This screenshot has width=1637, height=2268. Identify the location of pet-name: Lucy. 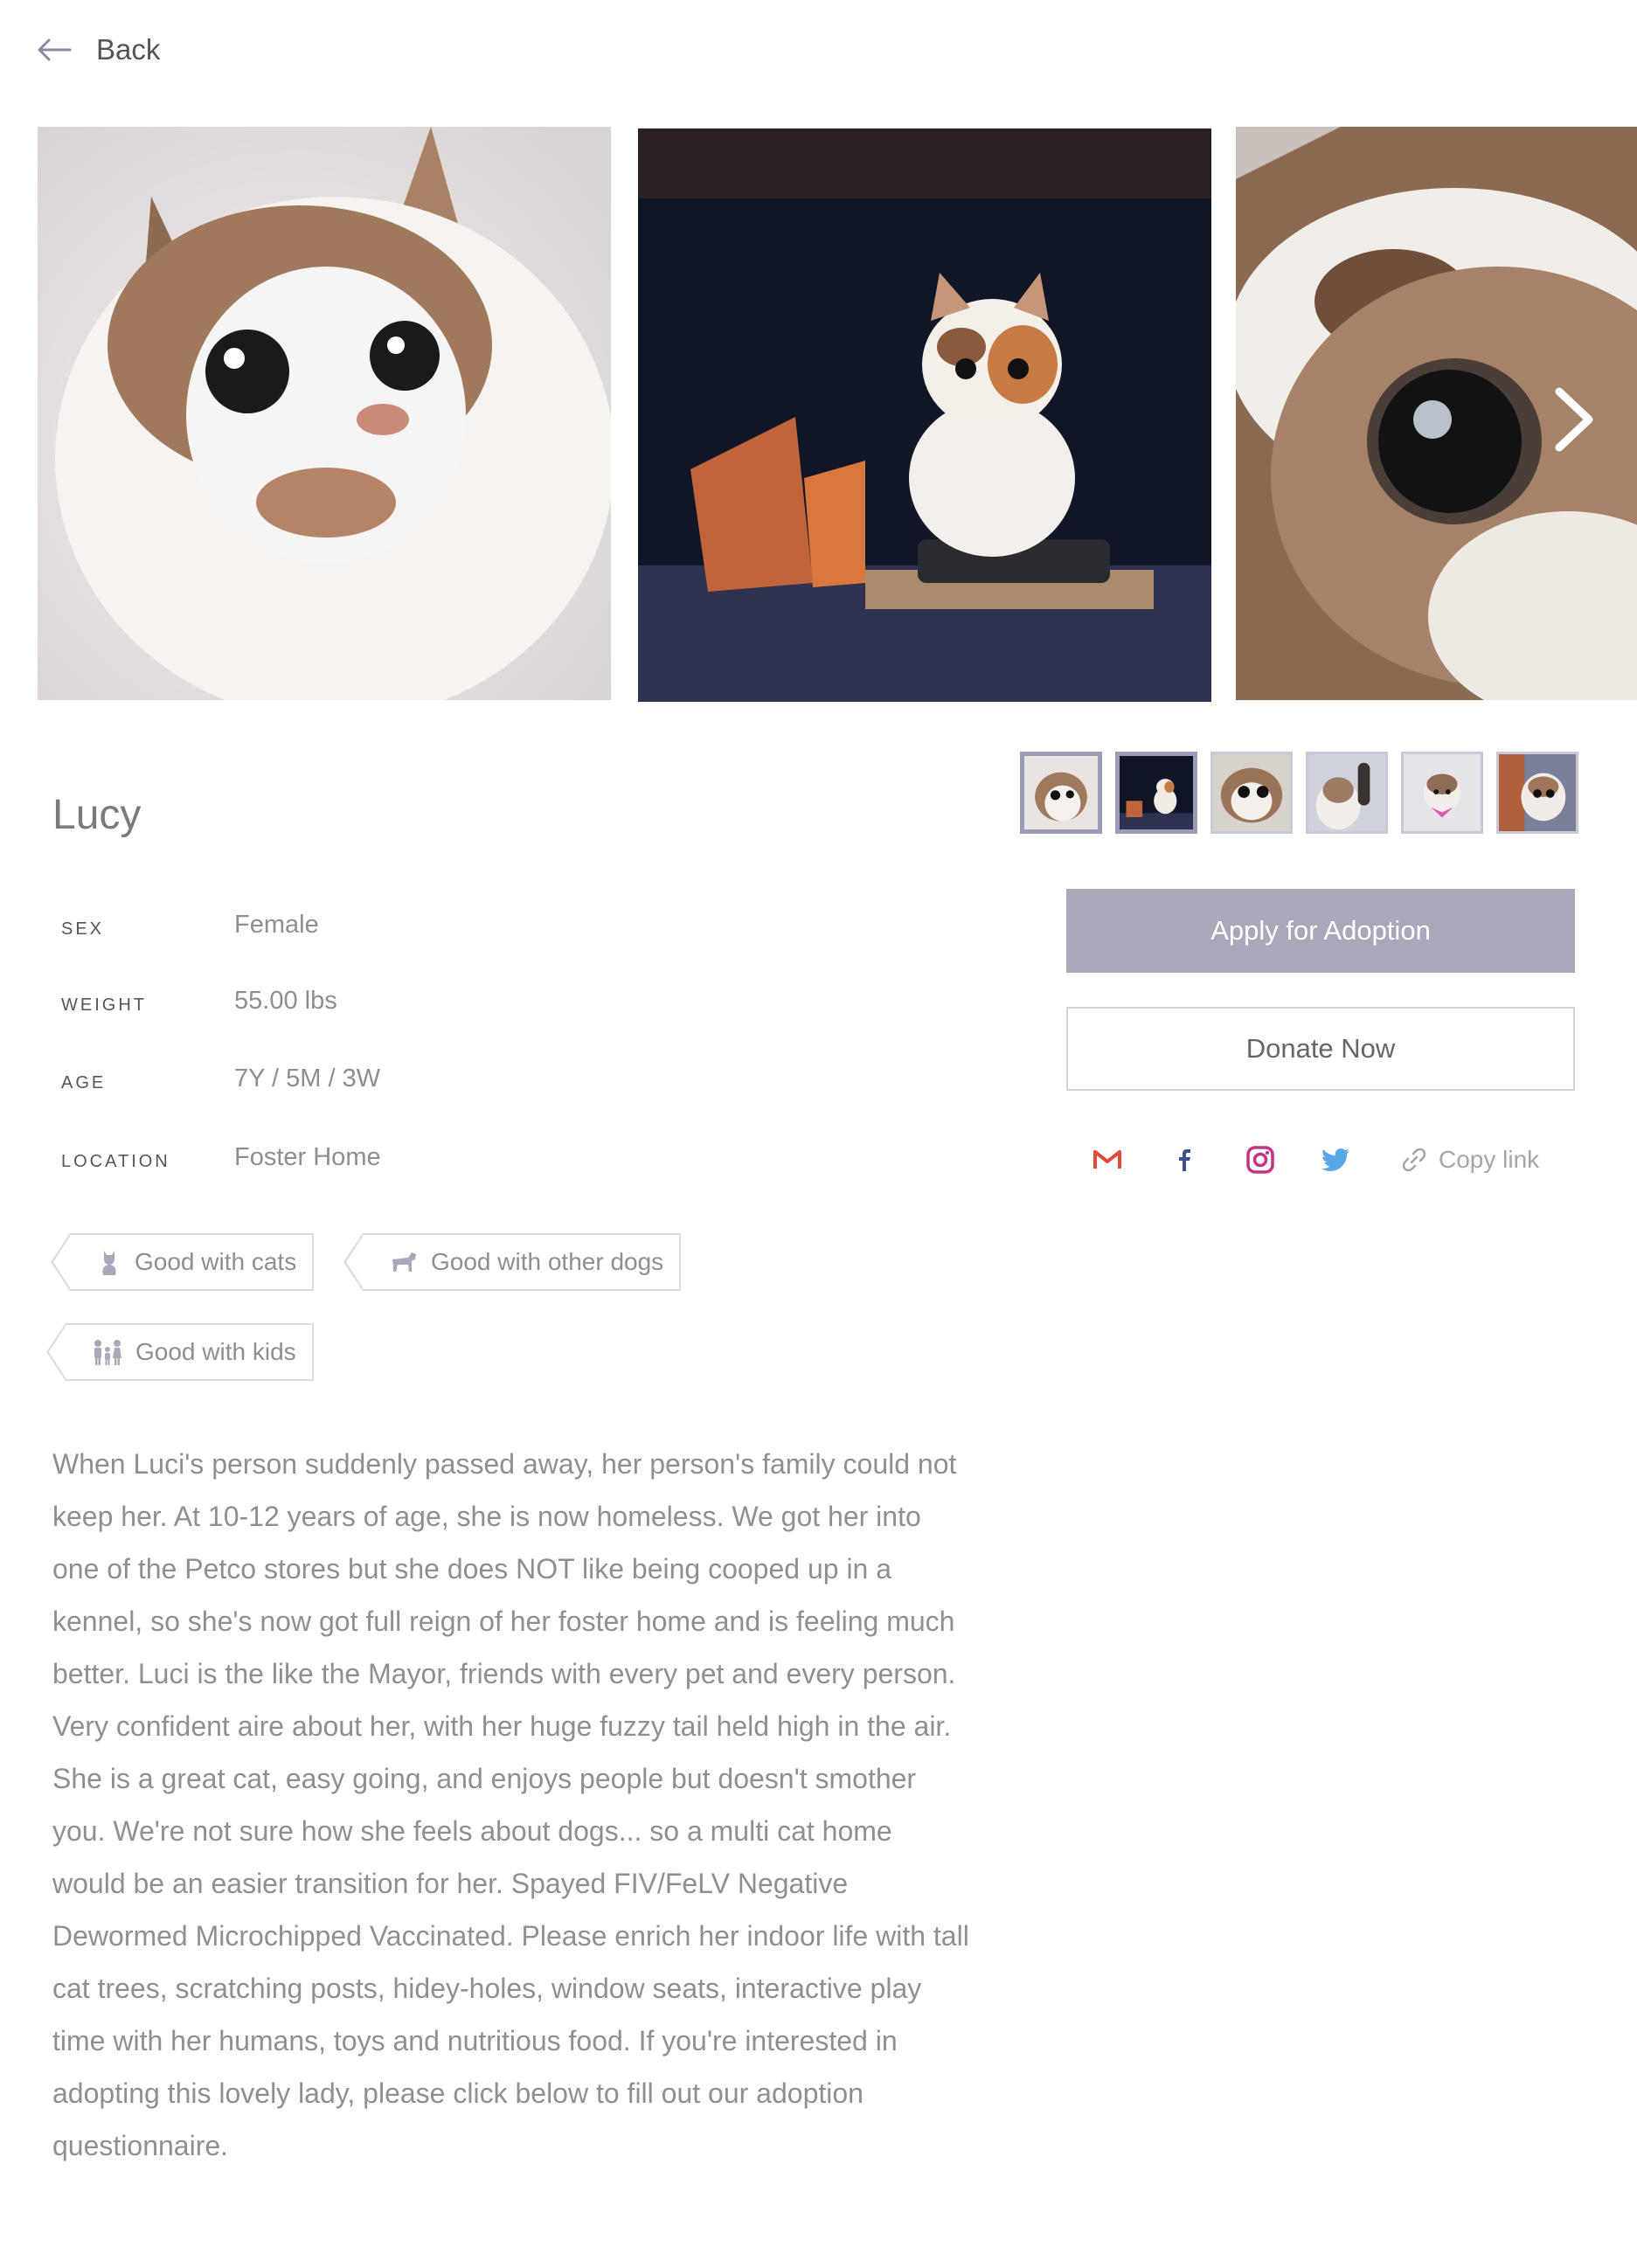
(97, 815).